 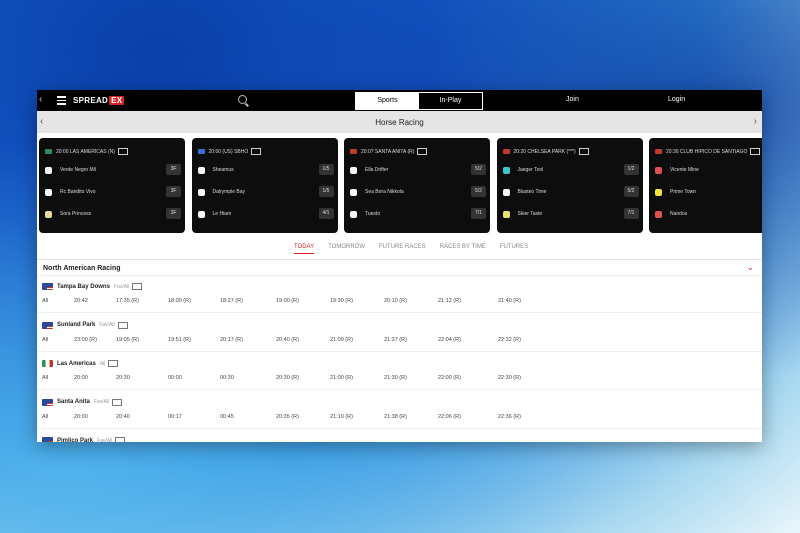 I want to click on race-time-link: 22:32 (R), so click(x=509, y=340).